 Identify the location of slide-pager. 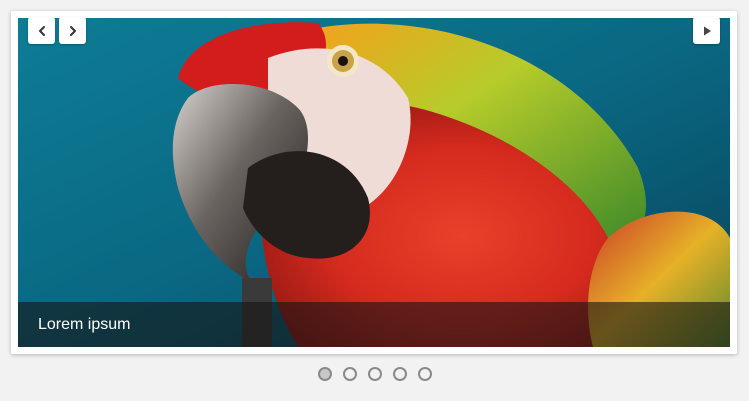
(375, 374).